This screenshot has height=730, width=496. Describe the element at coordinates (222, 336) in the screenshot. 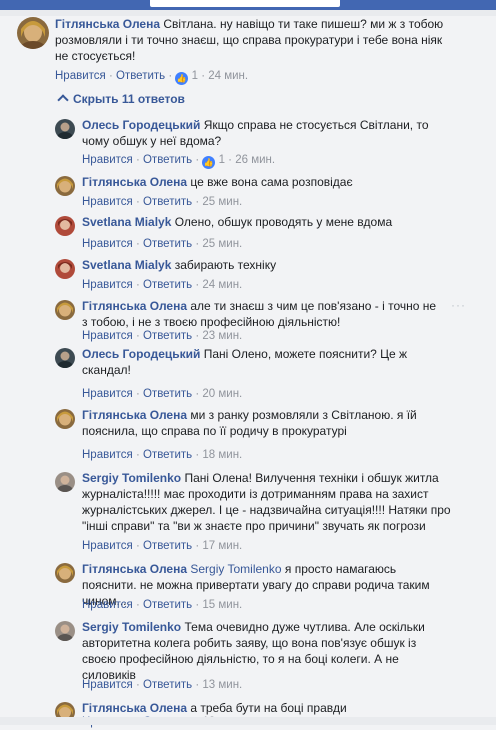

I see `timestamp: 23 мин.` at that location.